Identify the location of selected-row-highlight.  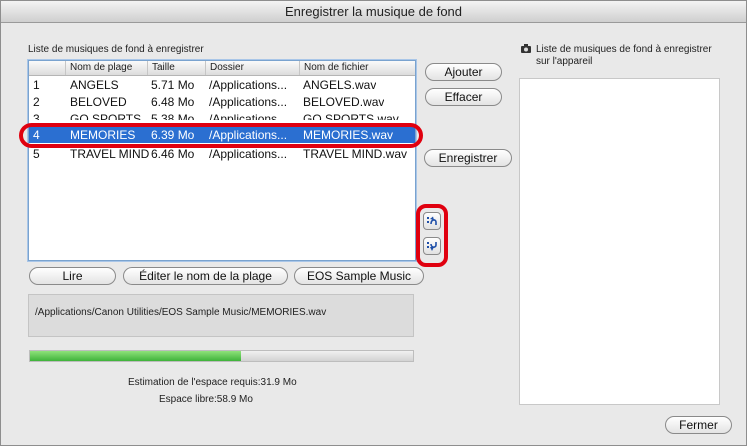
(221, 135).